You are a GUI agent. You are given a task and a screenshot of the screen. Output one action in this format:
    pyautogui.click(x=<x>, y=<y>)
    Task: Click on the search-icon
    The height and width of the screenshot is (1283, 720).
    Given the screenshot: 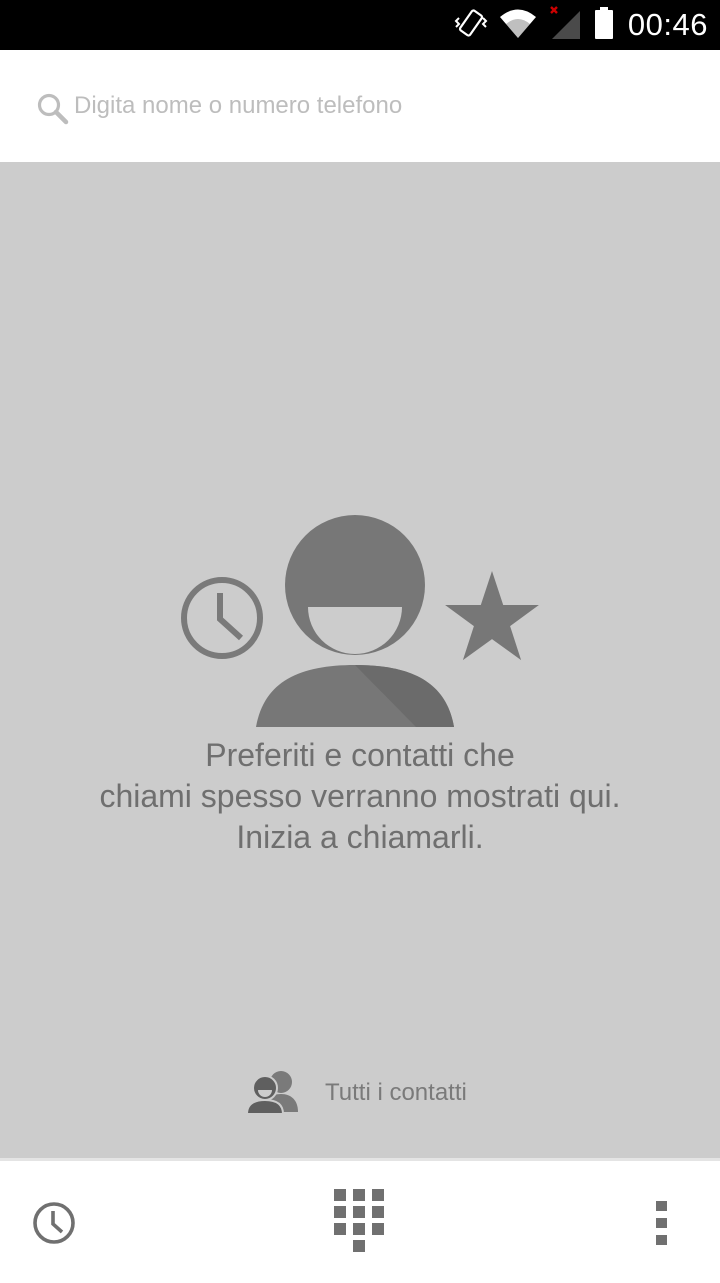 What is the action you would take?
    pyautogui.click(x=53, y=111)
    